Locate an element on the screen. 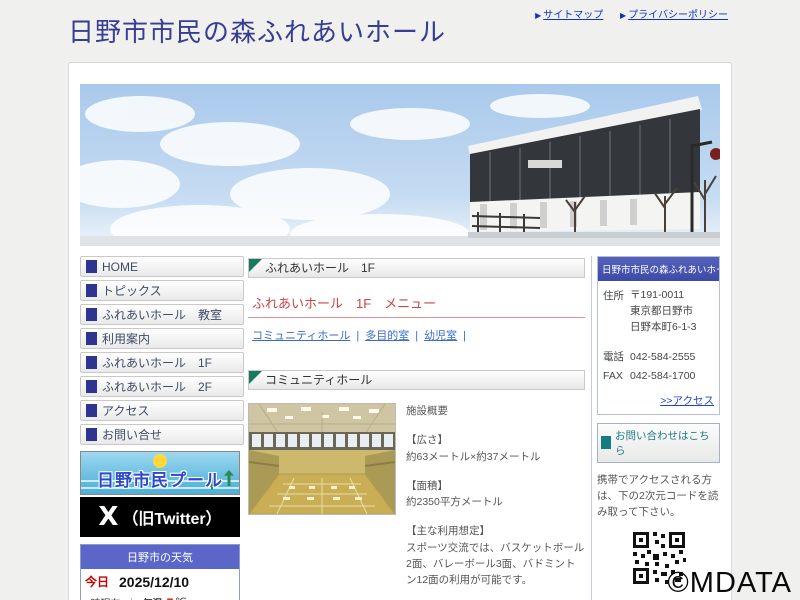 The width and height of the screenshot is (800, 600). sidebar-item-home: HOME is located at coordinates (162, 266).